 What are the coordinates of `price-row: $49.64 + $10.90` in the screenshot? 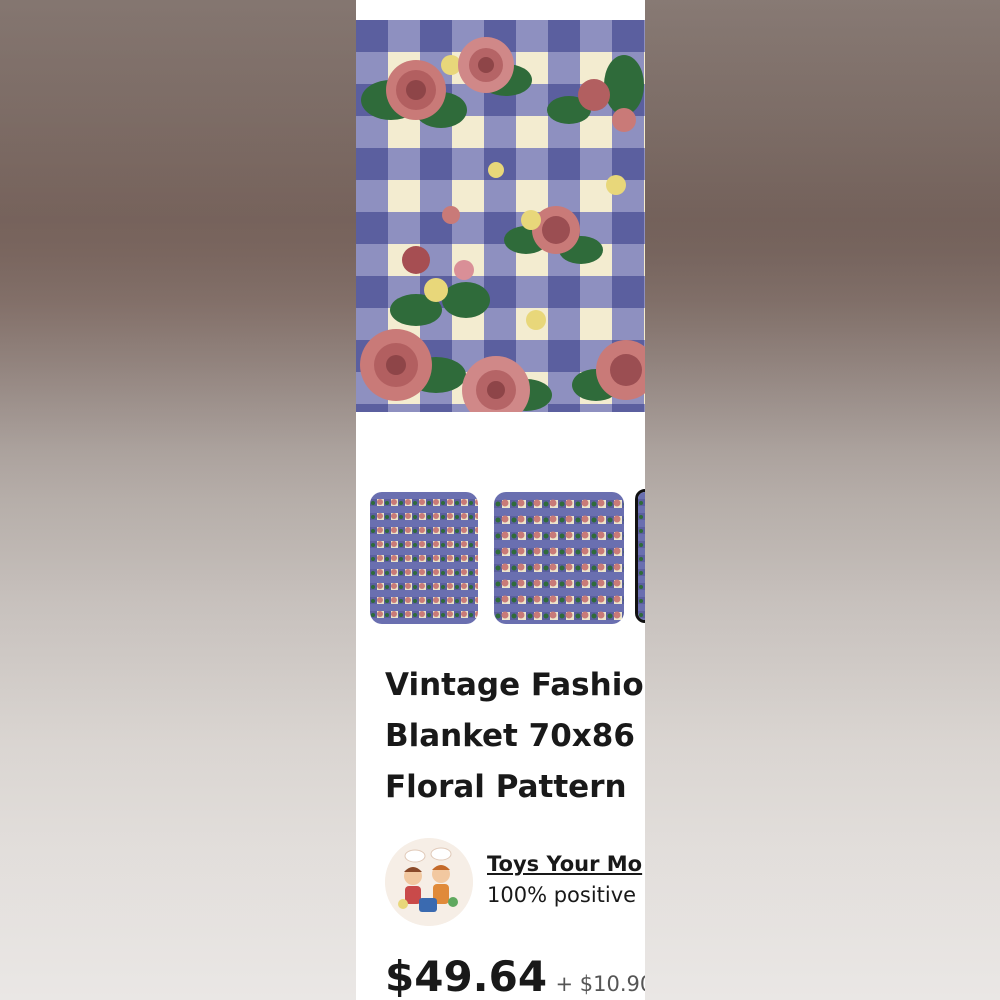 It's located at (515, 976).